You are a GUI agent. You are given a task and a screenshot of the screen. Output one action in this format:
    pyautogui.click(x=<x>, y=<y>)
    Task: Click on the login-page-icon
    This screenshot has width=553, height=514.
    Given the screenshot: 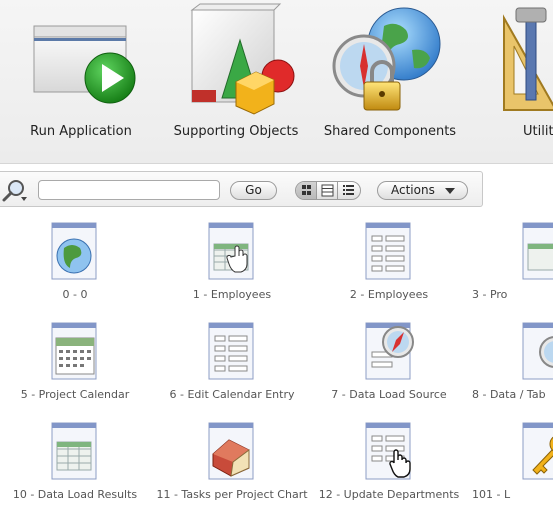 What is the action you would take?
    pyautogui.click(x=537, y=451)
    